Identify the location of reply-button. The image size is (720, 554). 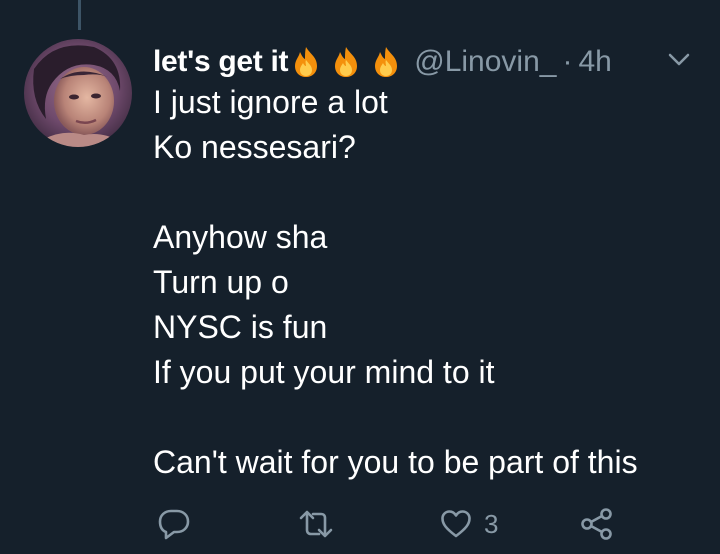
(174, 524).